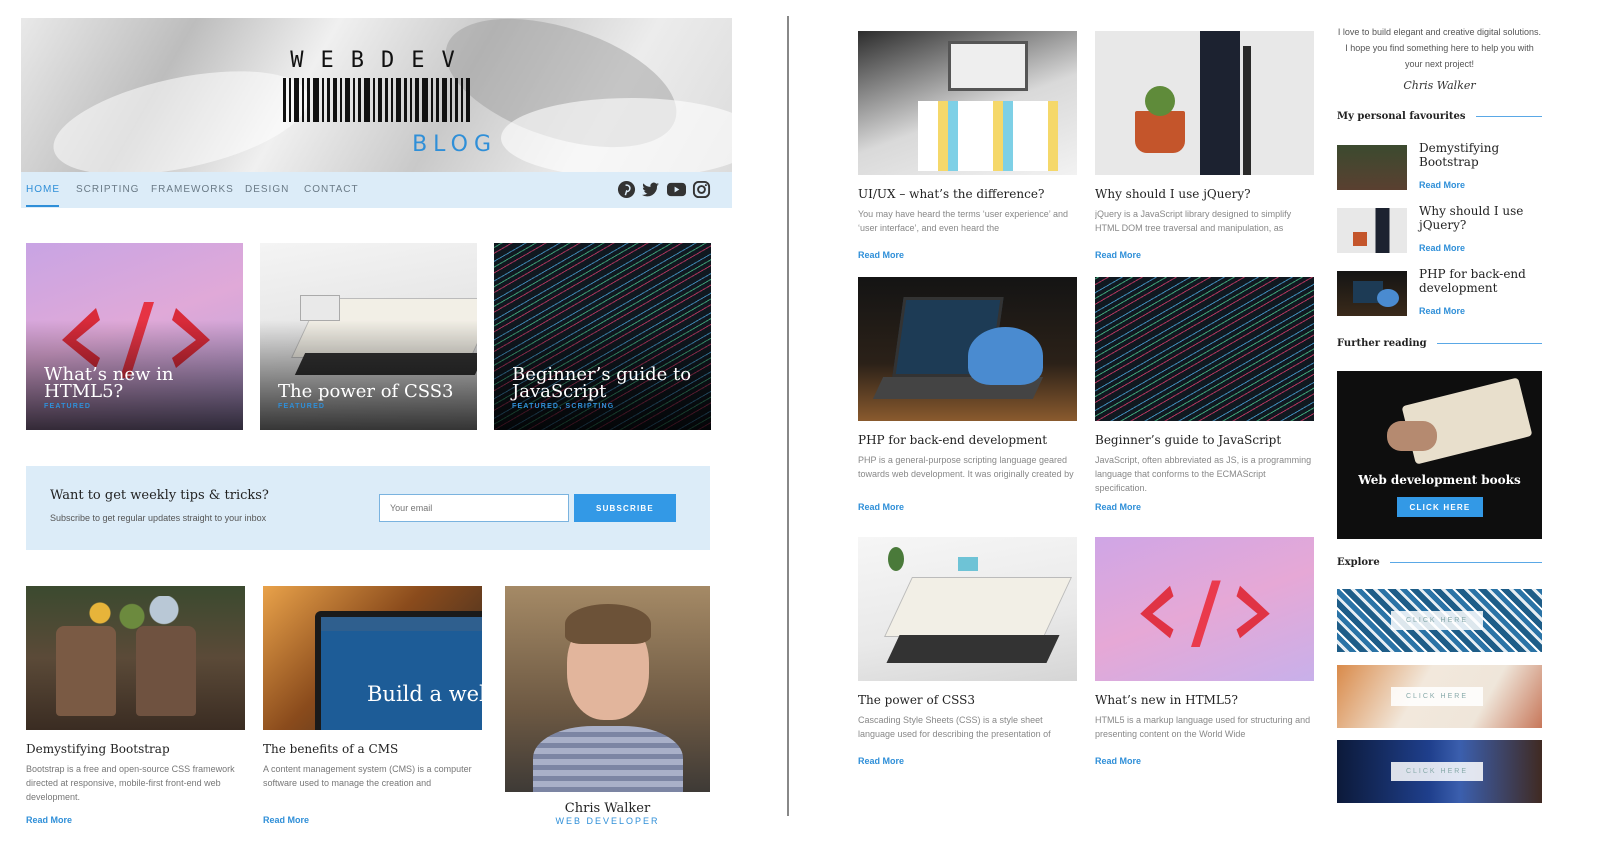  Describe the element at coordinates (42, 206) in the screenshot. I see `nav-active-indicator` at that location.